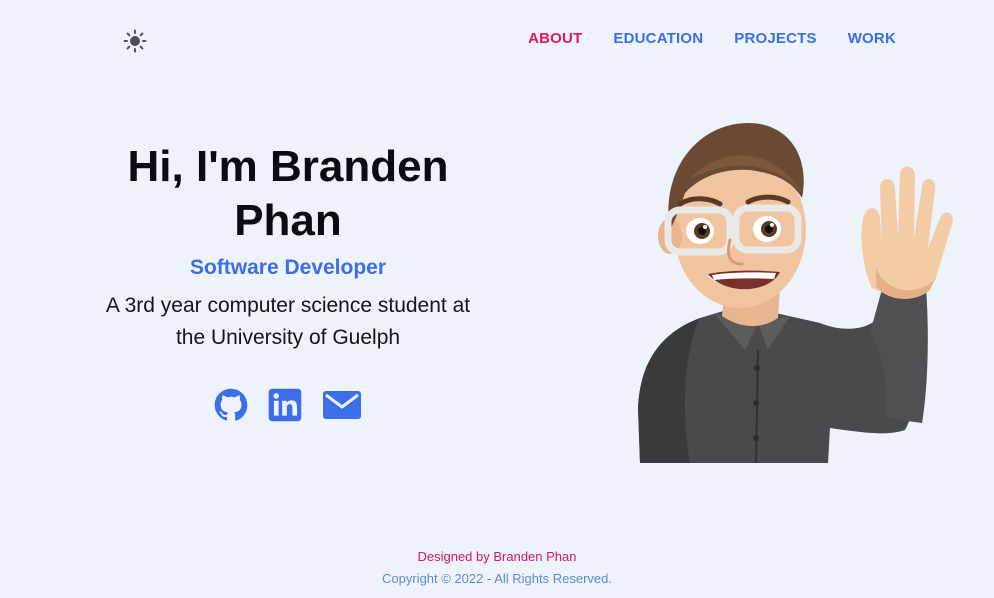 The height and width of the screenshot is (598, 994). I want to click on hero-title-line1: Hi, I'm Branden, so click(288, 166).